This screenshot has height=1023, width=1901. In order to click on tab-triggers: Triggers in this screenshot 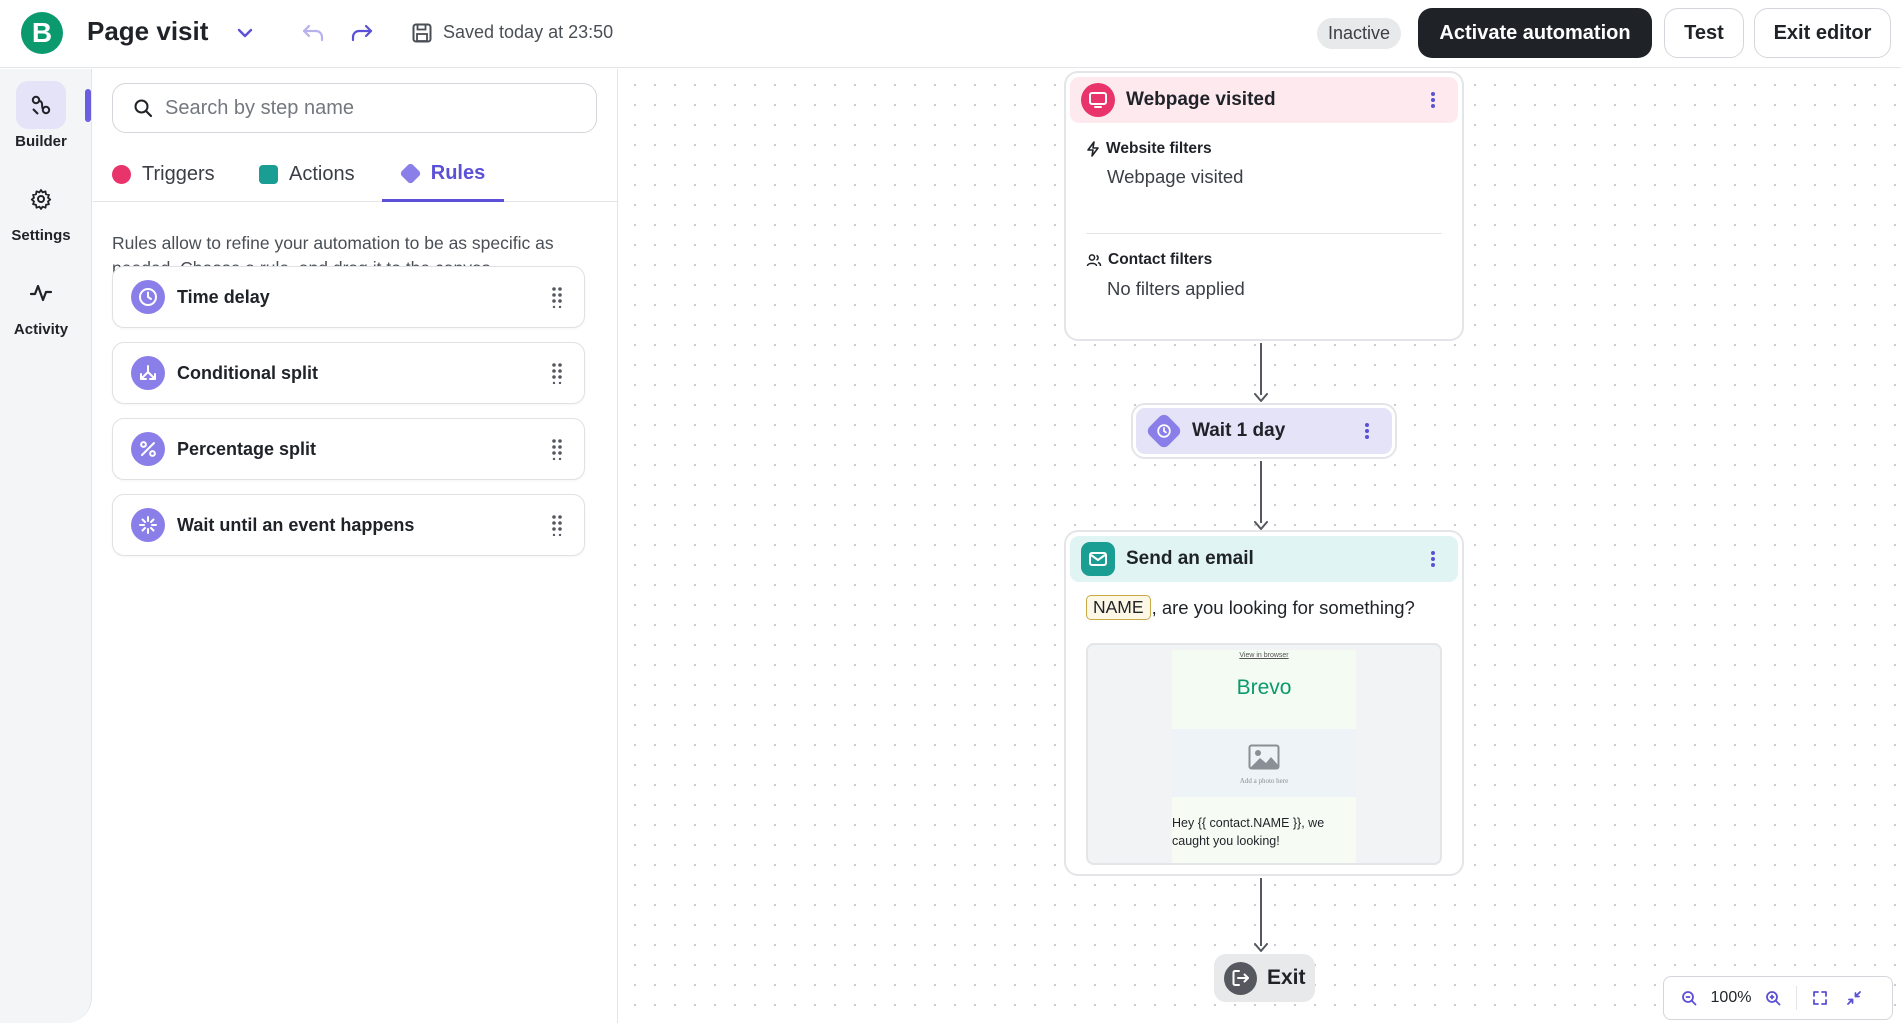, I will do `click(163, 174)`.